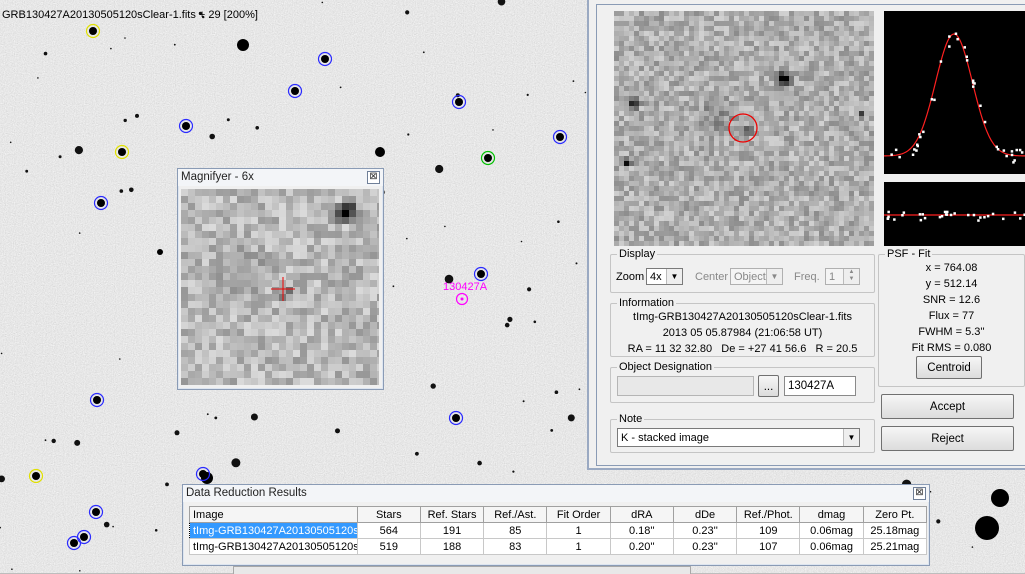 The width and height of the screenshot is (1025, 574). Describe the element at coordinates (578, 514) in the screenshot. I see `col-header: Fit Order` at that location.